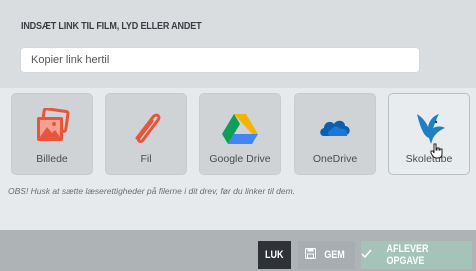 The height and width of the screenshot is (271, 476). What do you see at coordinates (220, 60) in the screenshot?
I see `link-input` at bounding box center [220, 60].